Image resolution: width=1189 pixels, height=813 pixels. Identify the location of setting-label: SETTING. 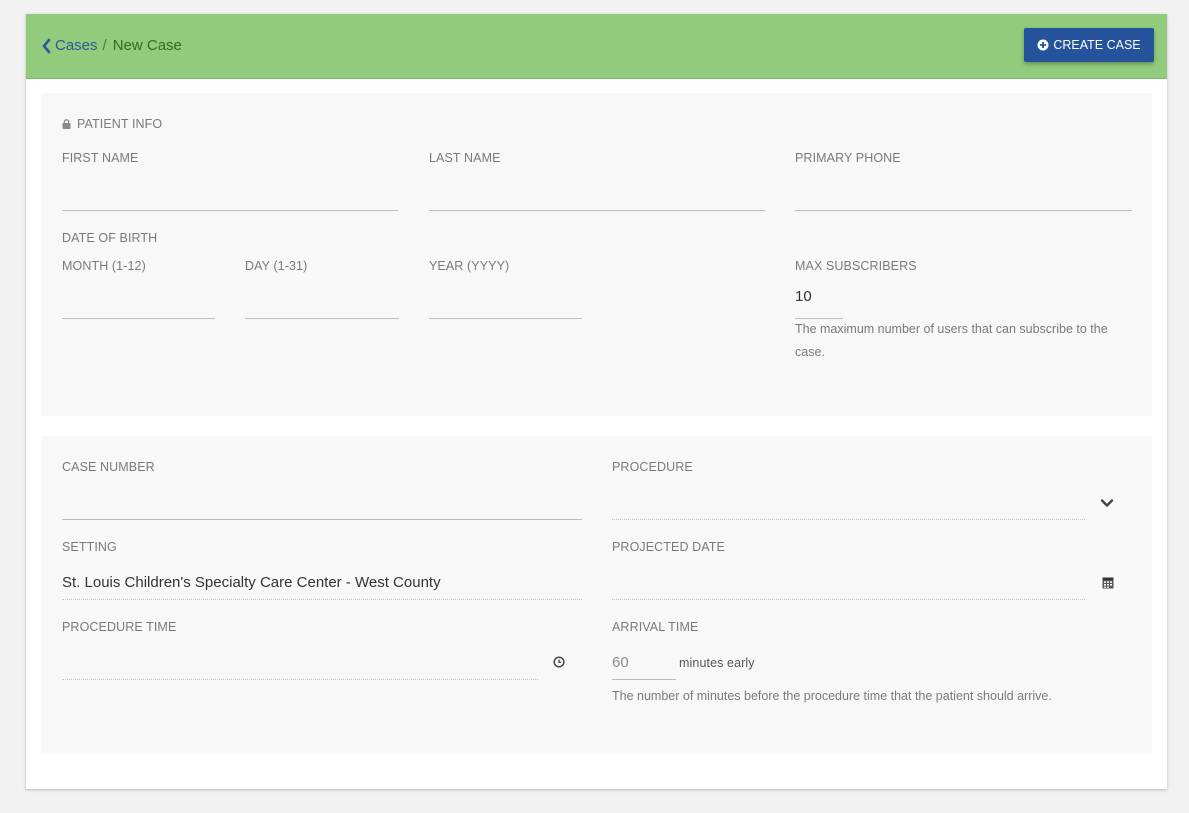
(89, 547).